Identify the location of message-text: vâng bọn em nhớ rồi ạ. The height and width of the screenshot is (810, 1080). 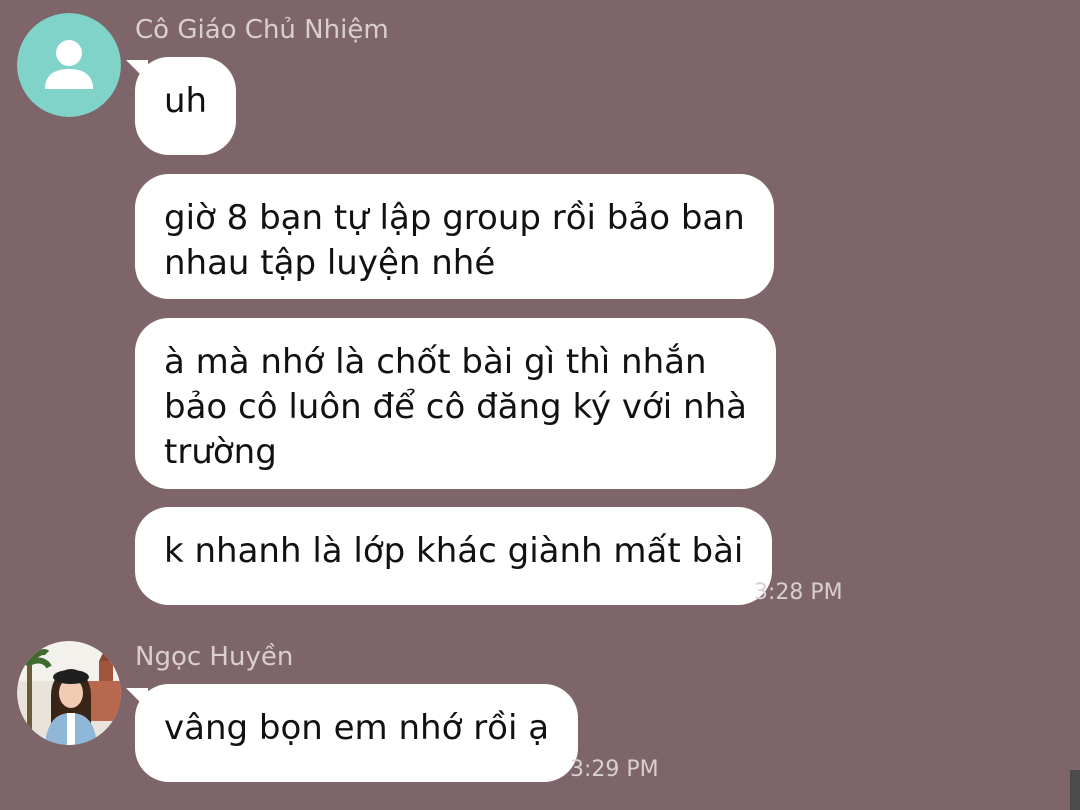
(357, 728).